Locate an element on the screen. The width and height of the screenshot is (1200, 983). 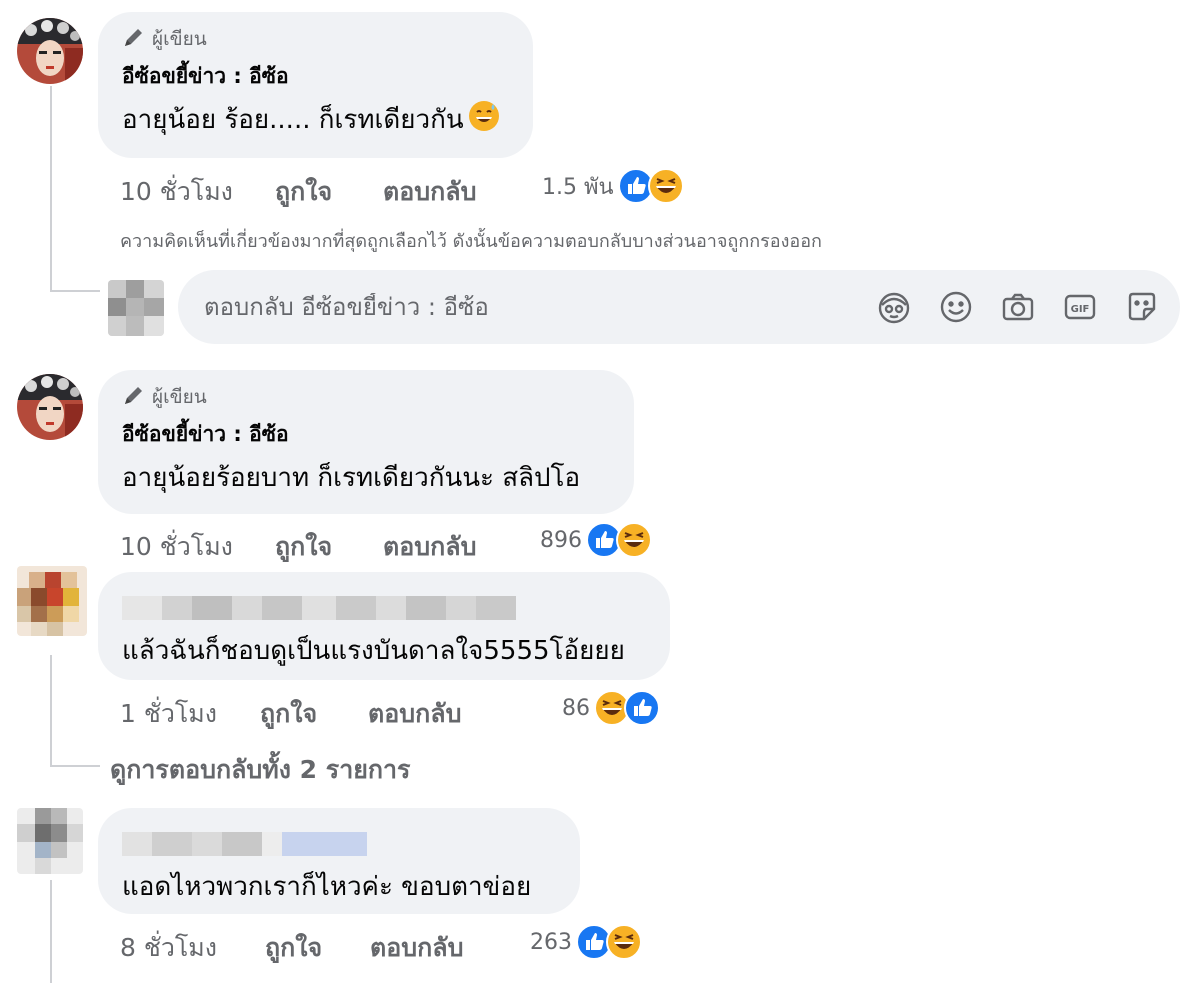
reply-input is located at coordinates (524, 307).